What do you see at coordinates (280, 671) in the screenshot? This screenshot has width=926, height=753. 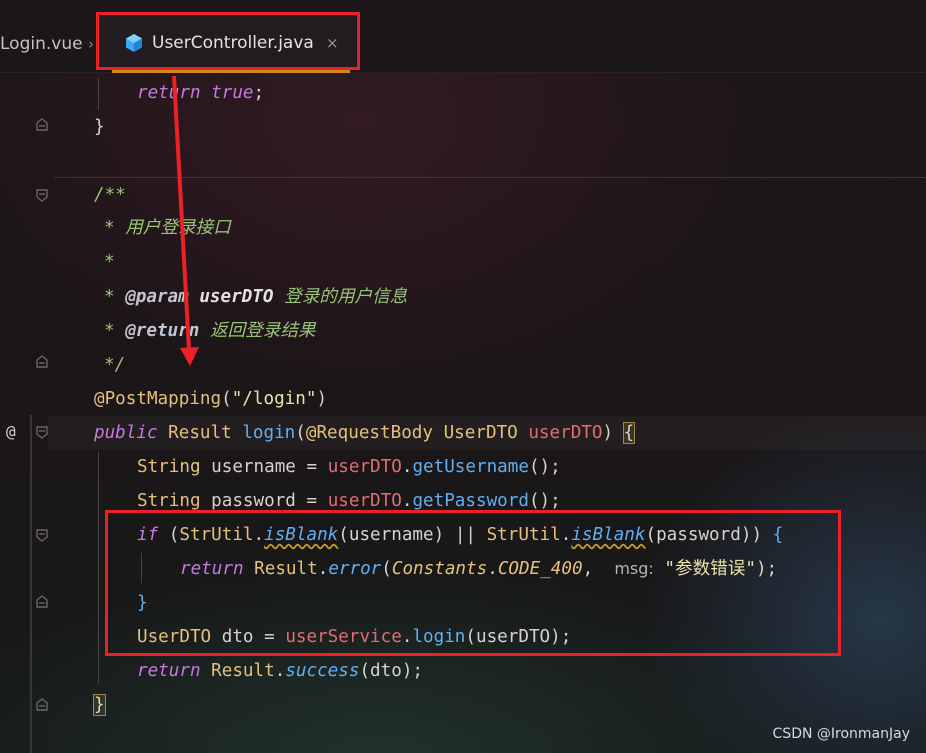 I see `code-line: return Result.success(dto);` at bounding box center [280, 671].